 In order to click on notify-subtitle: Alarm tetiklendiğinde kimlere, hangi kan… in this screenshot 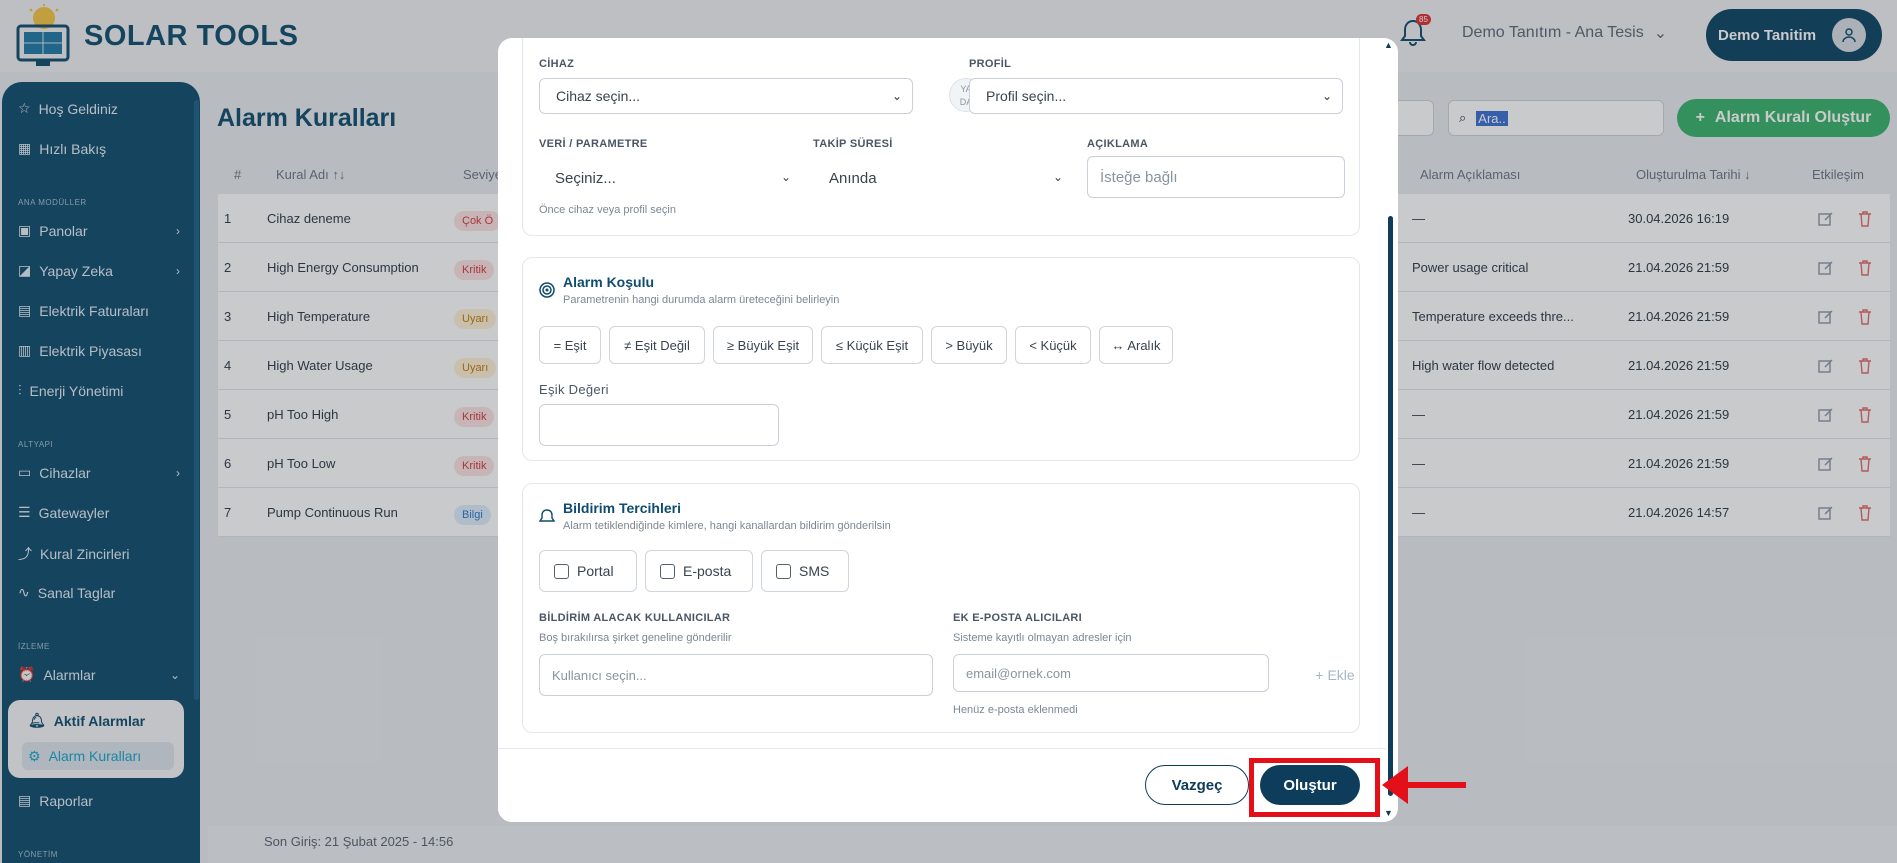, I will do `click(727, 526)`.